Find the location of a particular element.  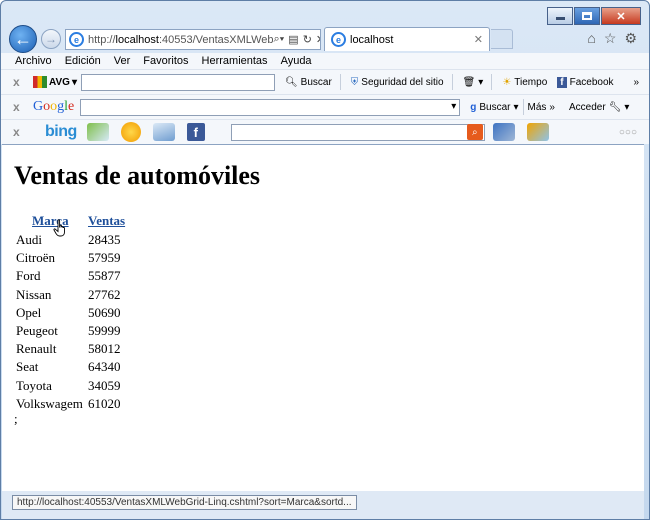

bing-toolbar: x bing f ⌕ ○○○ is located at coordinates (325, 131).